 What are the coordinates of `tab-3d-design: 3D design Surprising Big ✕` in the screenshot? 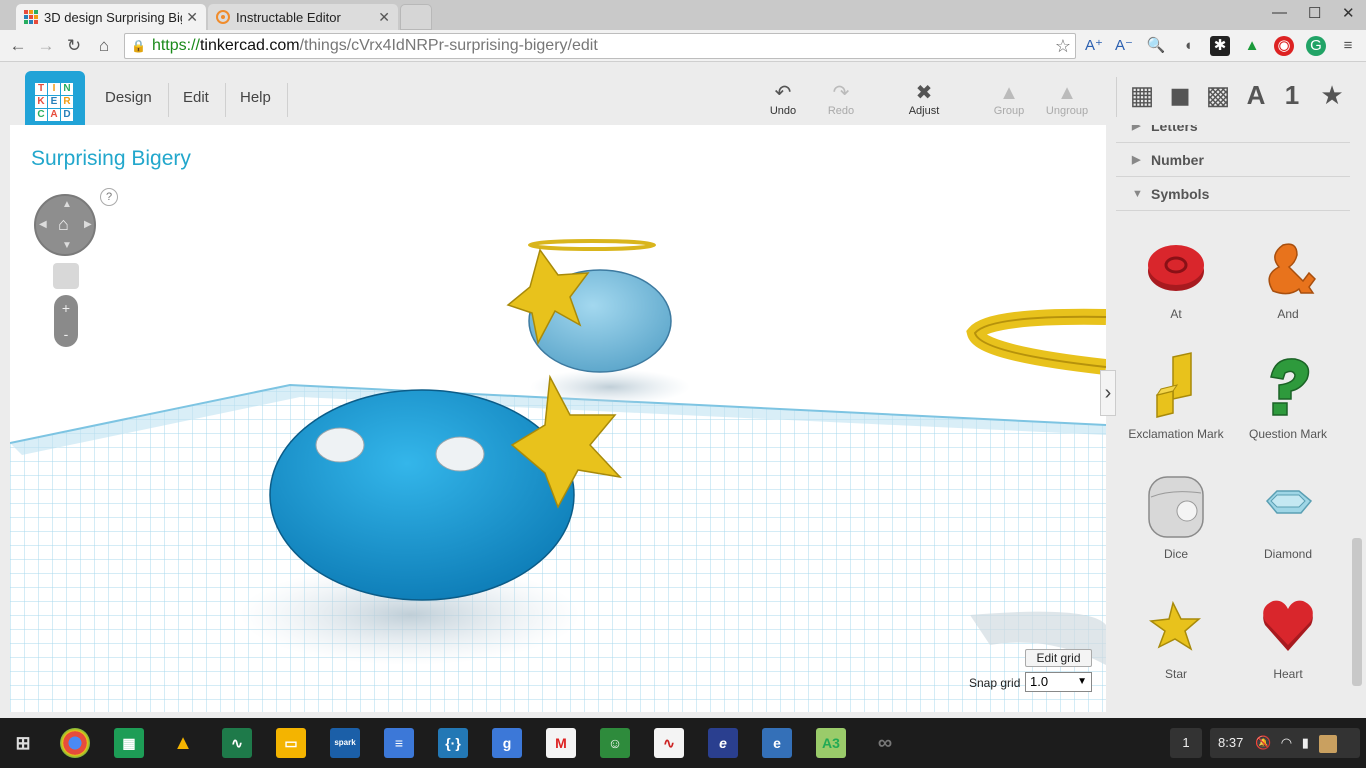 It's located at (111, 17).